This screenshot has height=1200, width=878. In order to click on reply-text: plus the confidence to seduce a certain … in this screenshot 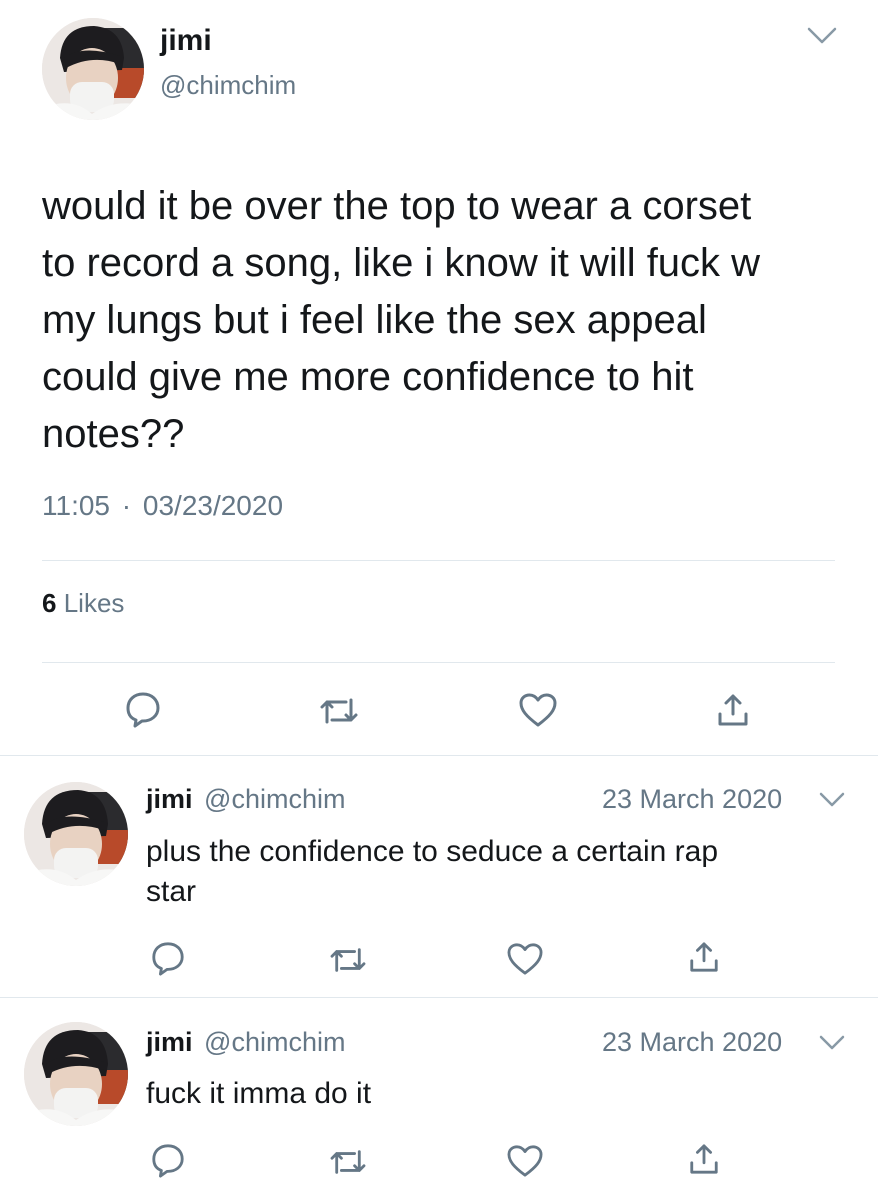, I will do `click(432, 872)`.